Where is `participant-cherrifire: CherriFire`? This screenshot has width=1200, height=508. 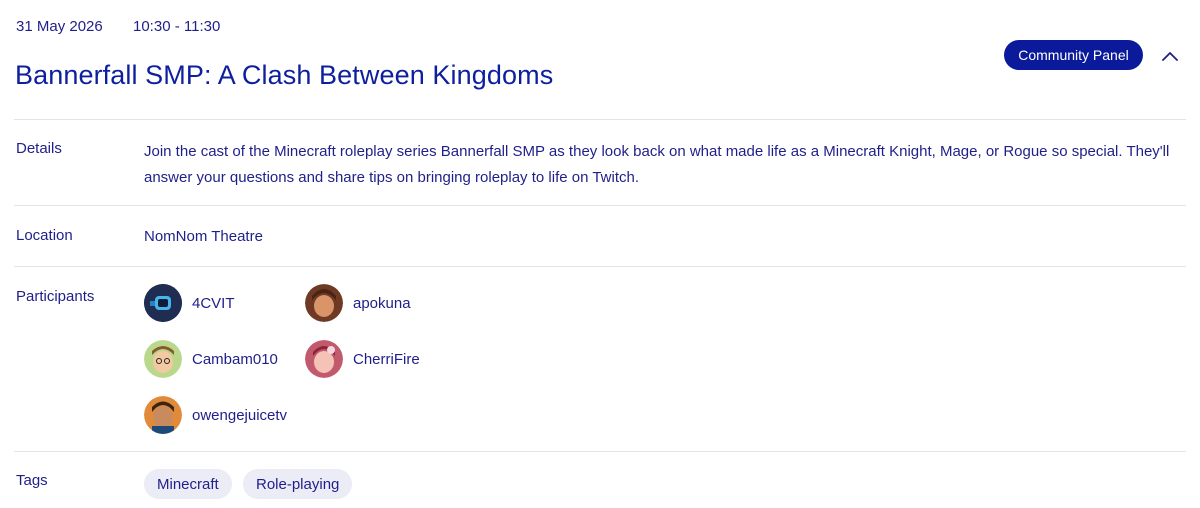 participant-cherrifire: CherriFire is located at coordinates (362, 359).